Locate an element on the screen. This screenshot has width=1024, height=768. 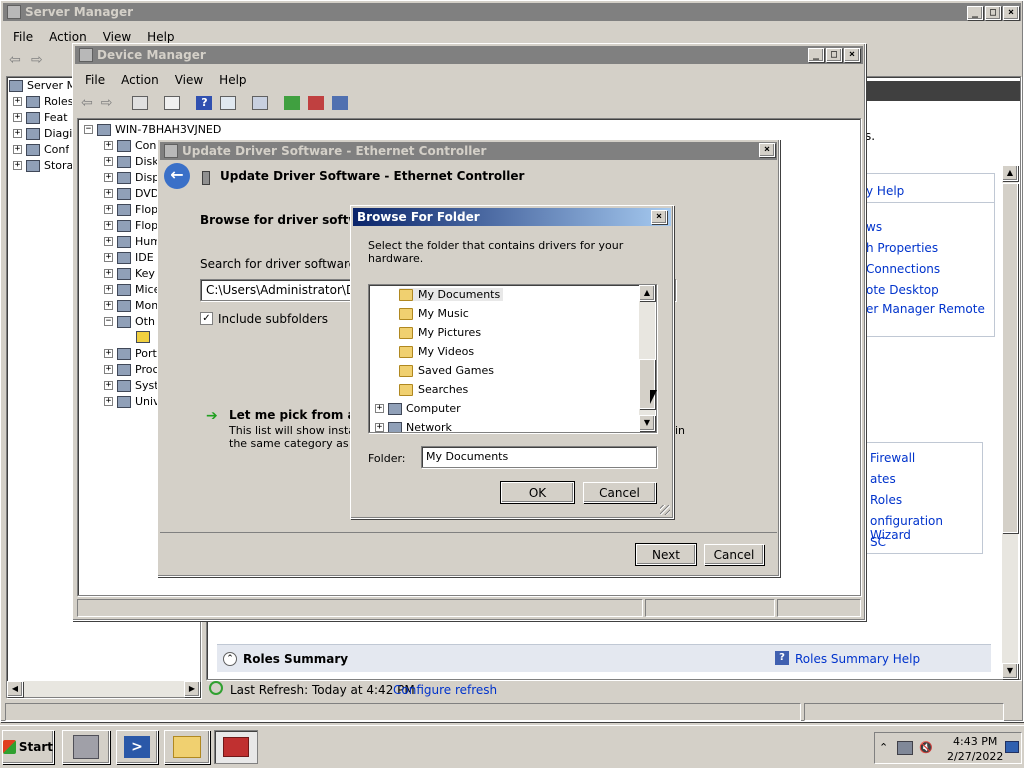
tree-item-diagnostics: + Diagi is located at coordinates (42, 133).